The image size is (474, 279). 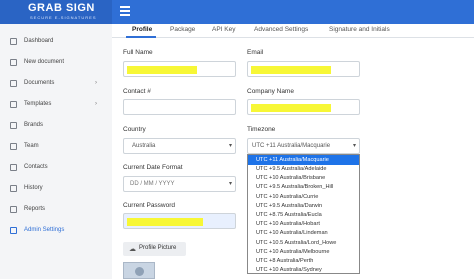 I want to click on company-label: Company Name, so click(x=270, y=91).